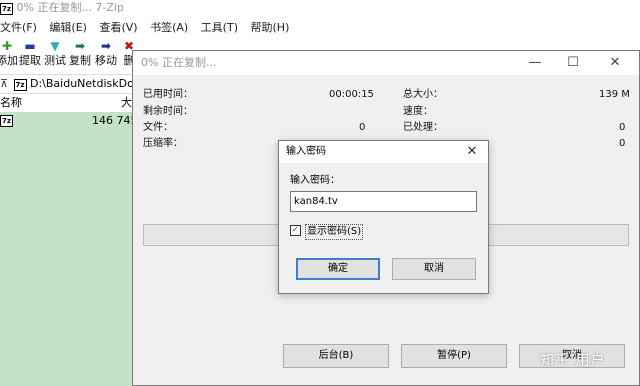  What do you see at coordinates (434, 269) in the screenshot?
I see `password-cancel-button: 取消` at bounding box center [434, 269].